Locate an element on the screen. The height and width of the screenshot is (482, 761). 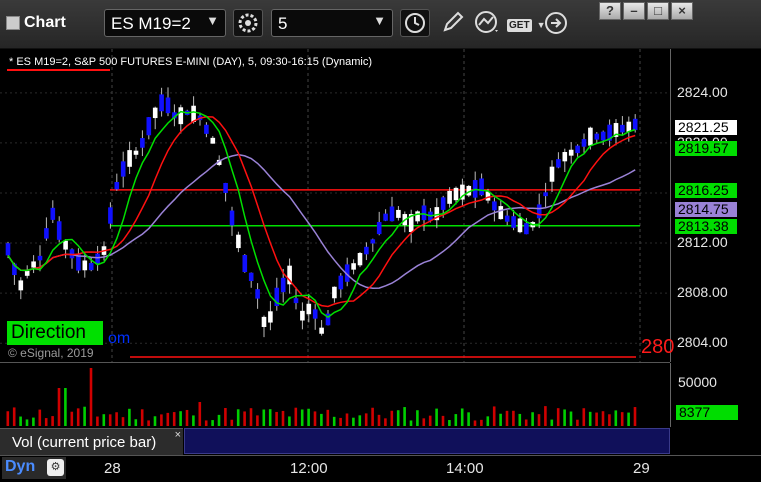
dynamic-mode-button: Dyn ⚙ is located at coordinates (34, 468).